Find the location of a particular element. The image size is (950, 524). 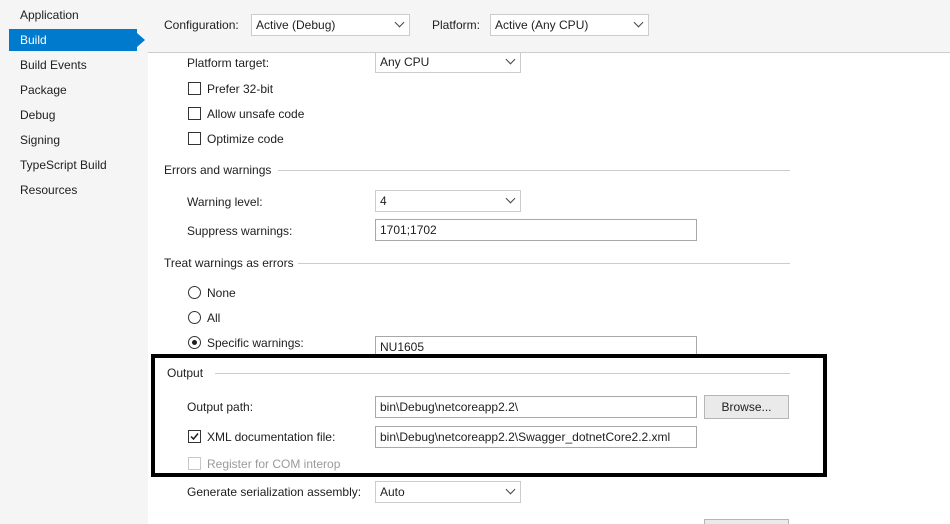

sidebar-item-application: Application is located at coordinates (73, 15).